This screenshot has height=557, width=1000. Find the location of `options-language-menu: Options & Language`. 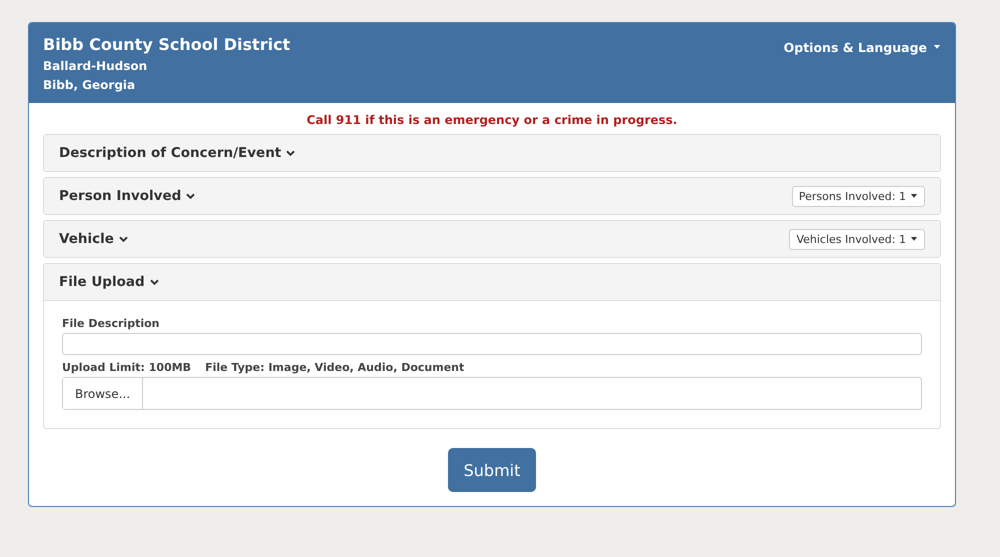

options-language-menu: Options & Language is located at coordinates (862, 47).